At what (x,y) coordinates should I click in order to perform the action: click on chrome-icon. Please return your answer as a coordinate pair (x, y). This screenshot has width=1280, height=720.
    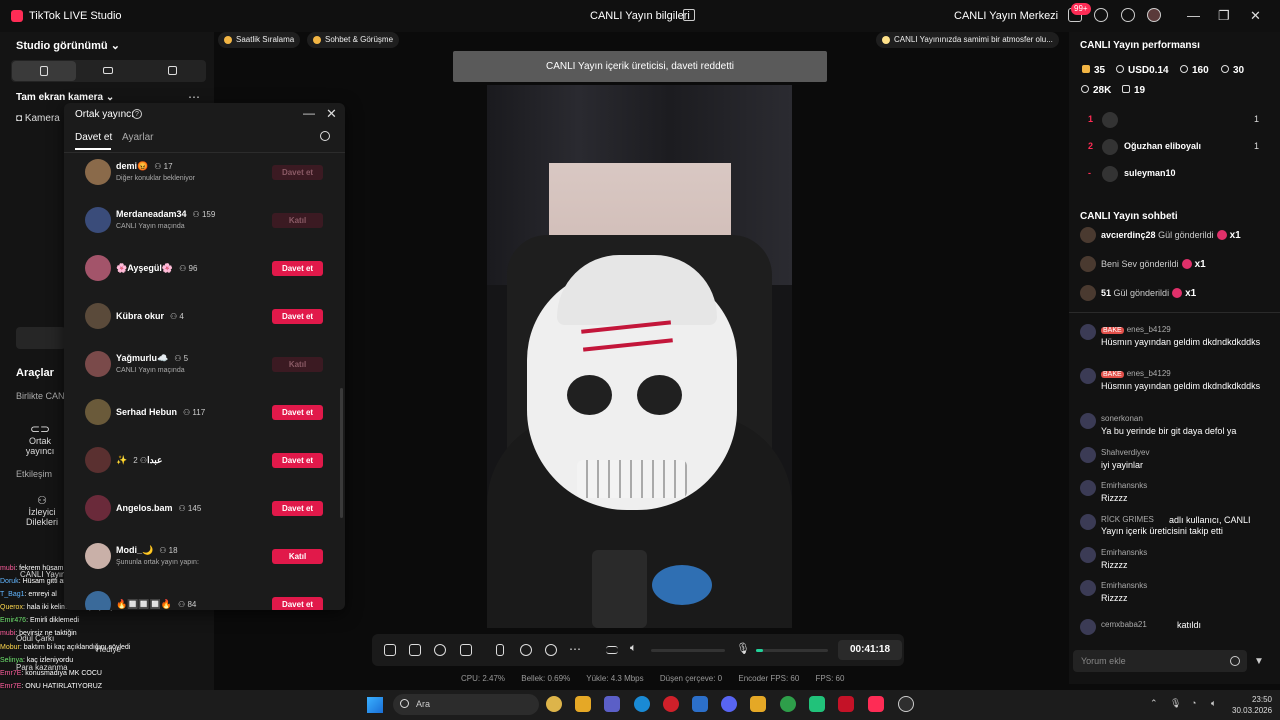
    Looking at the image, I should click on (554, 704).